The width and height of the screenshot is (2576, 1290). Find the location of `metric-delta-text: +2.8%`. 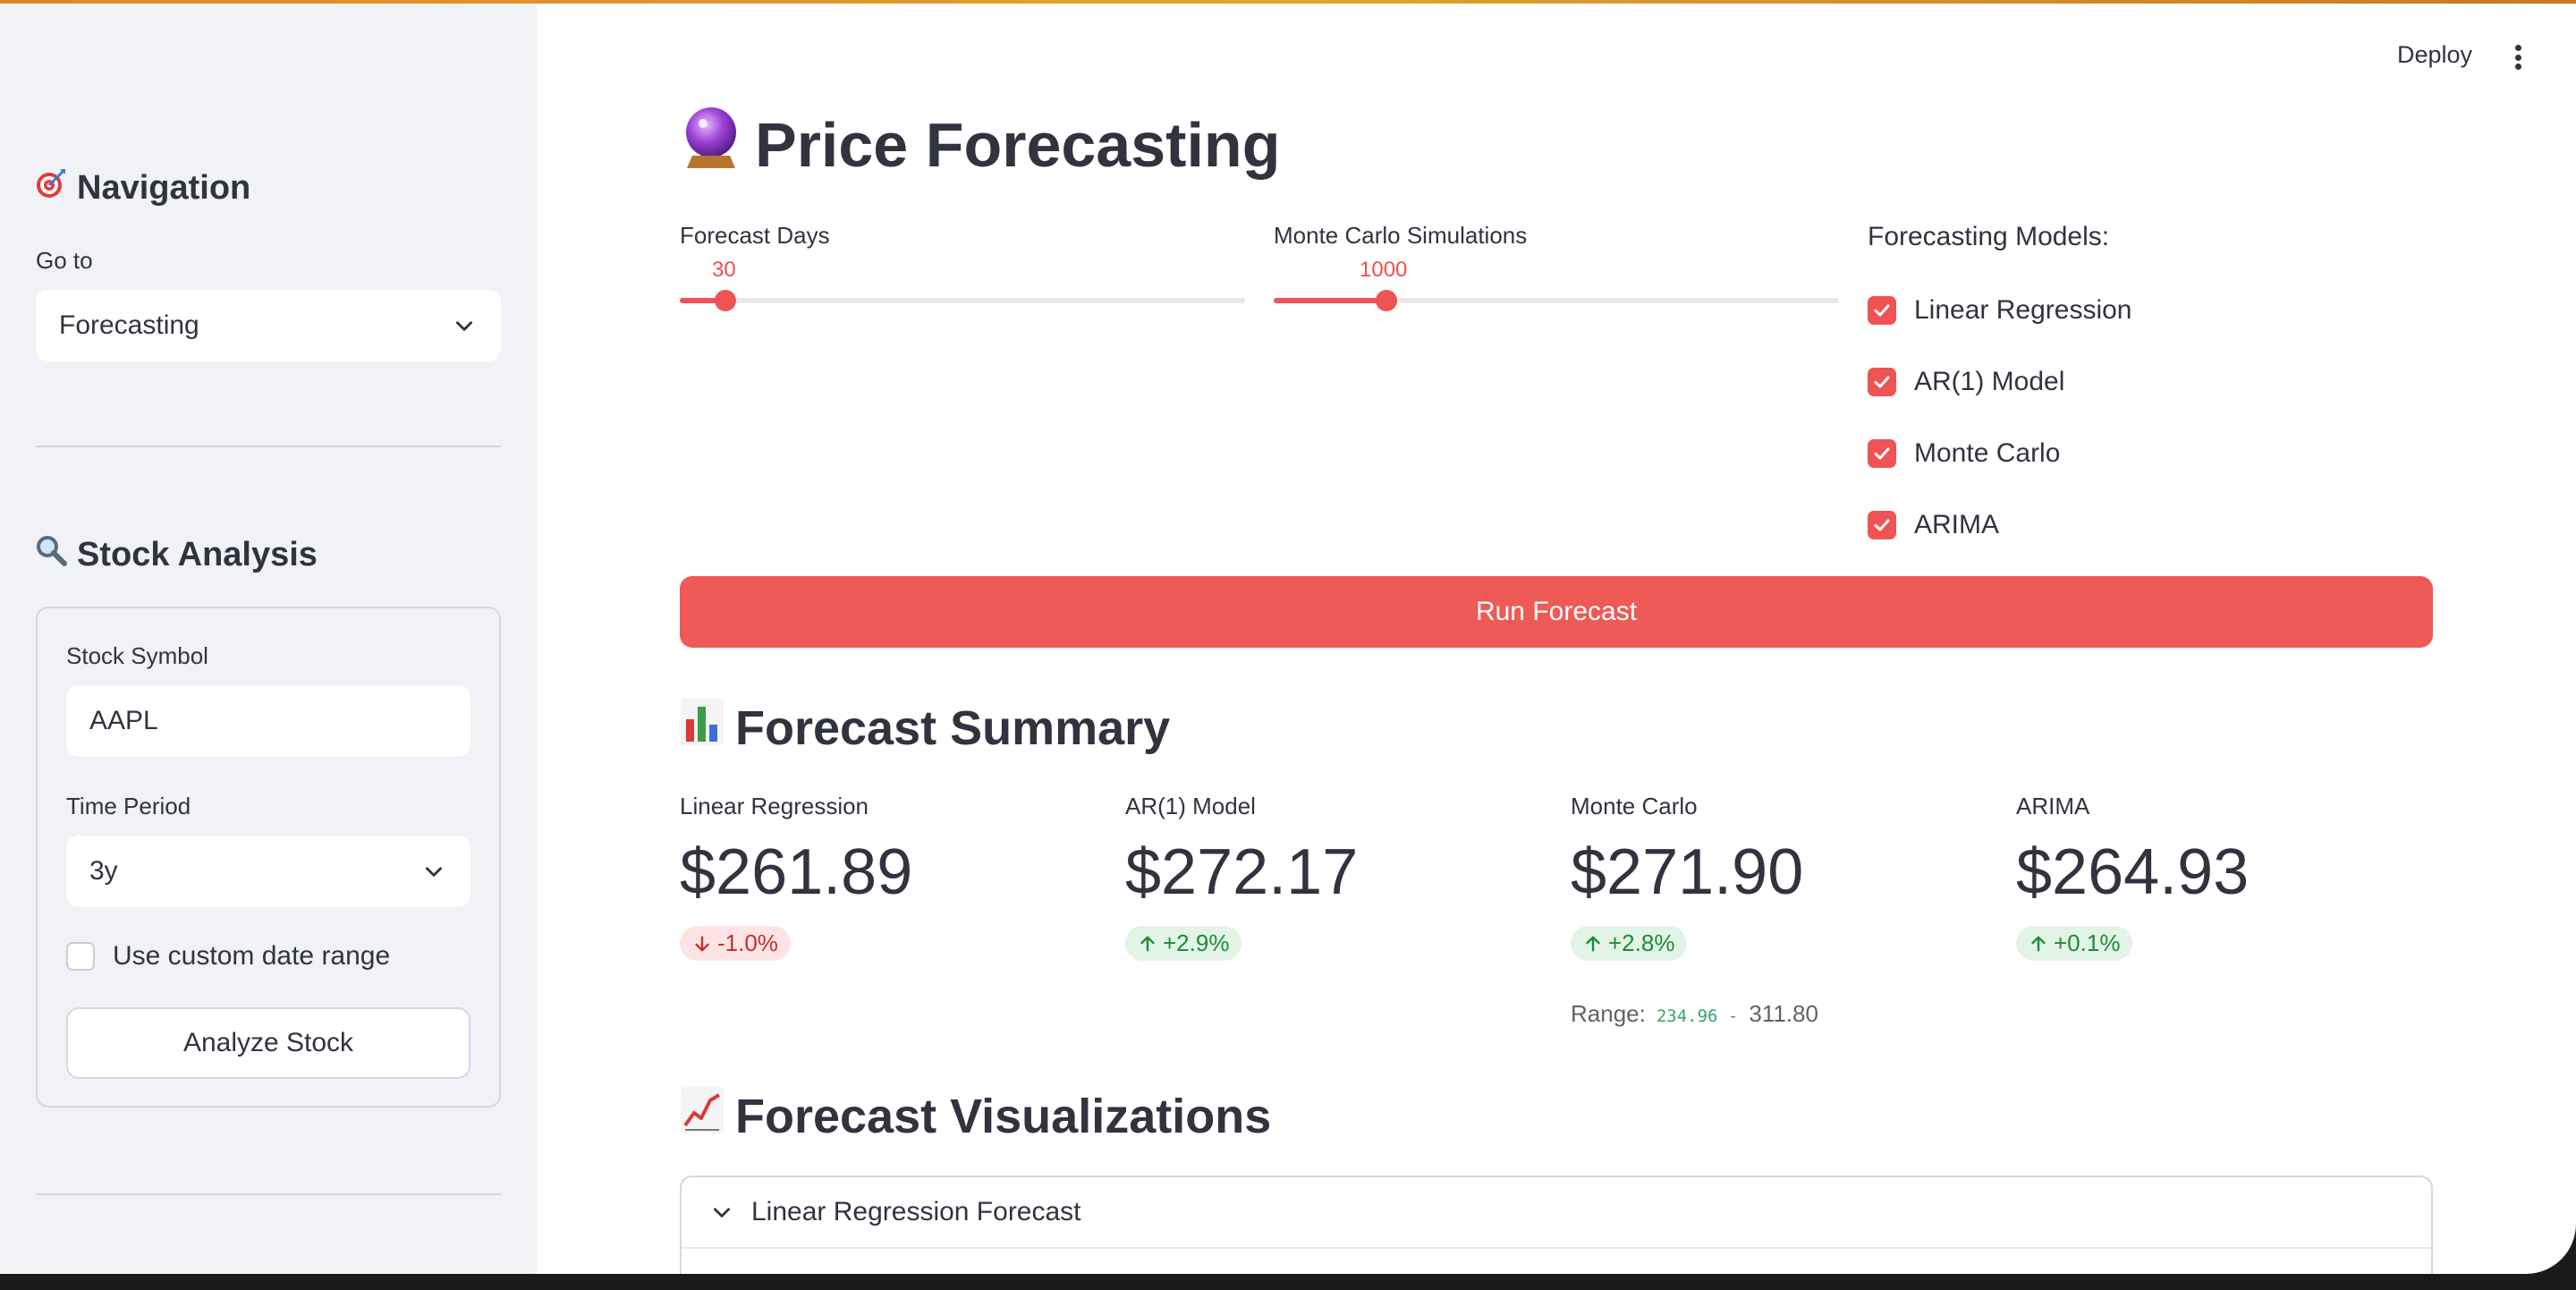

metric-delta-text: +2.8% is located at coordinates (1641, 942).